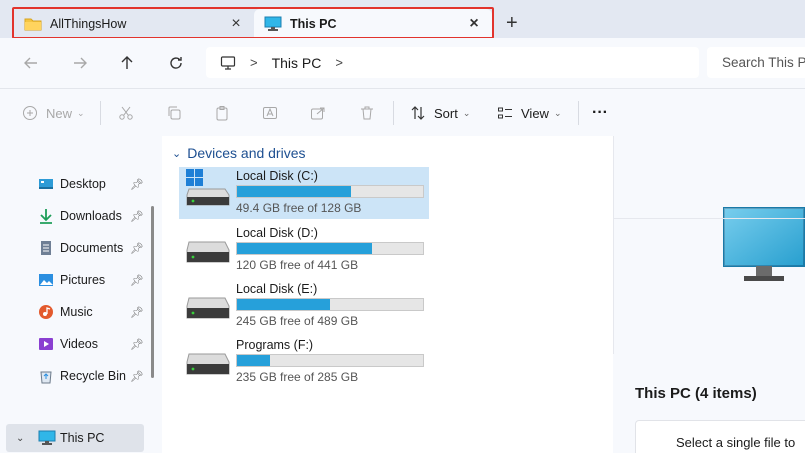 Image resolution: width=805 pixels, height=453 pixels. I want to click on forward-button, so click(80, 63).